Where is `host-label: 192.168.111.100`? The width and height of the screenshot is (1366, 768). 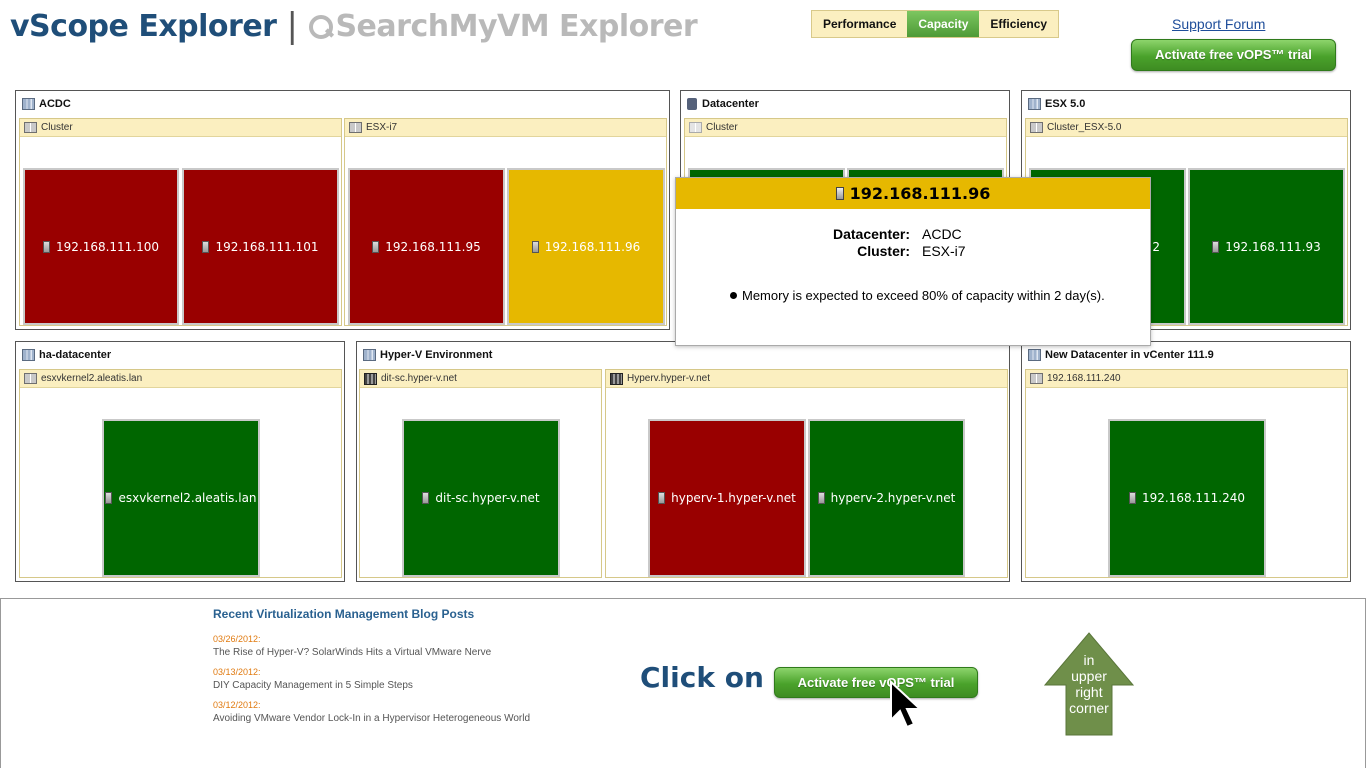
host-label: 192.168.111.100 is located at coordinates (107, 246).